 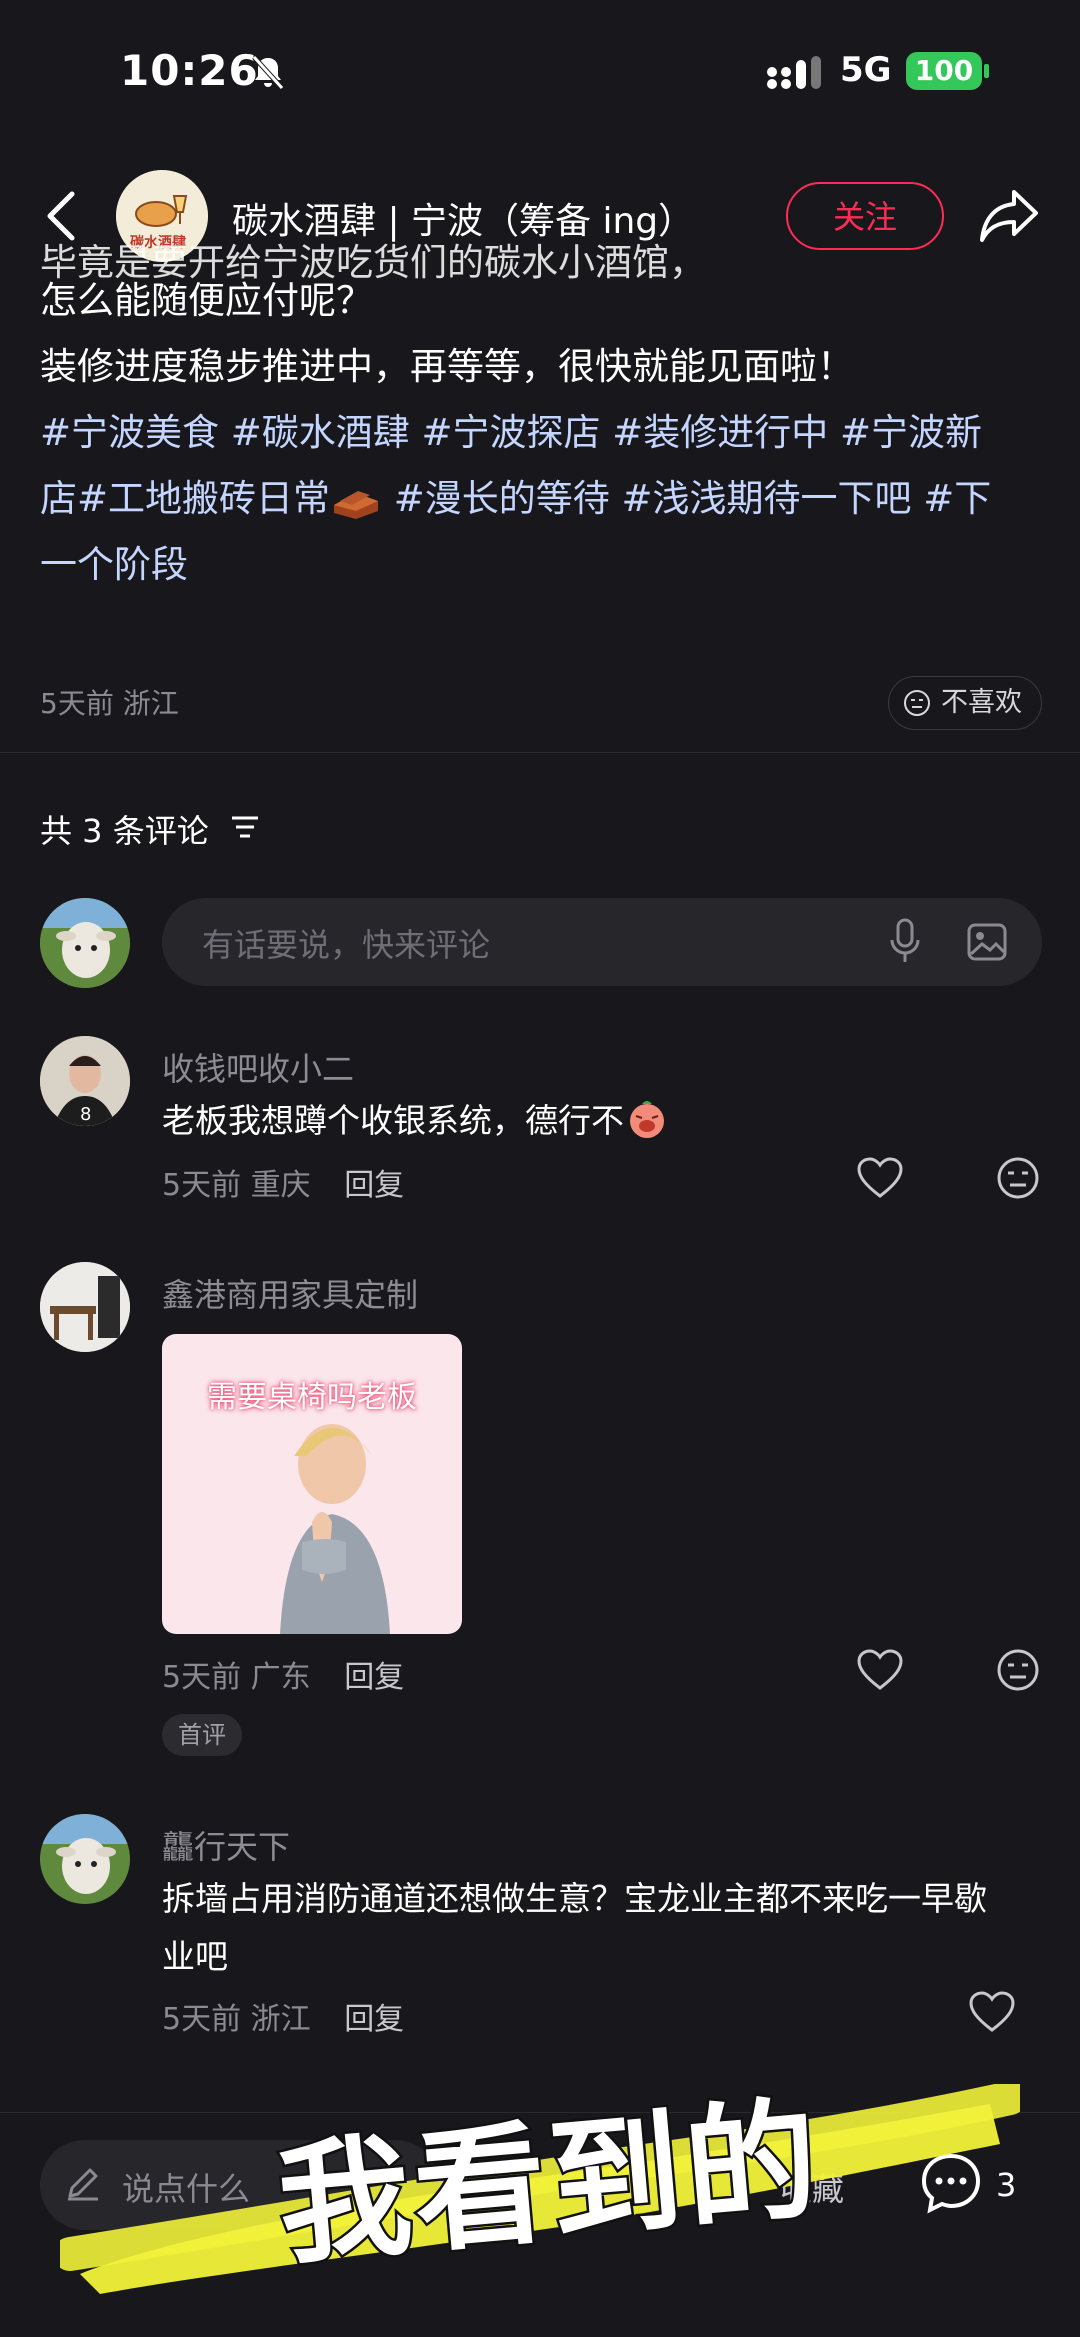 I want to click on hashtag-text: #漫长的等待 #浅浅期待一下吧 #下, so click(x=687, y=498).